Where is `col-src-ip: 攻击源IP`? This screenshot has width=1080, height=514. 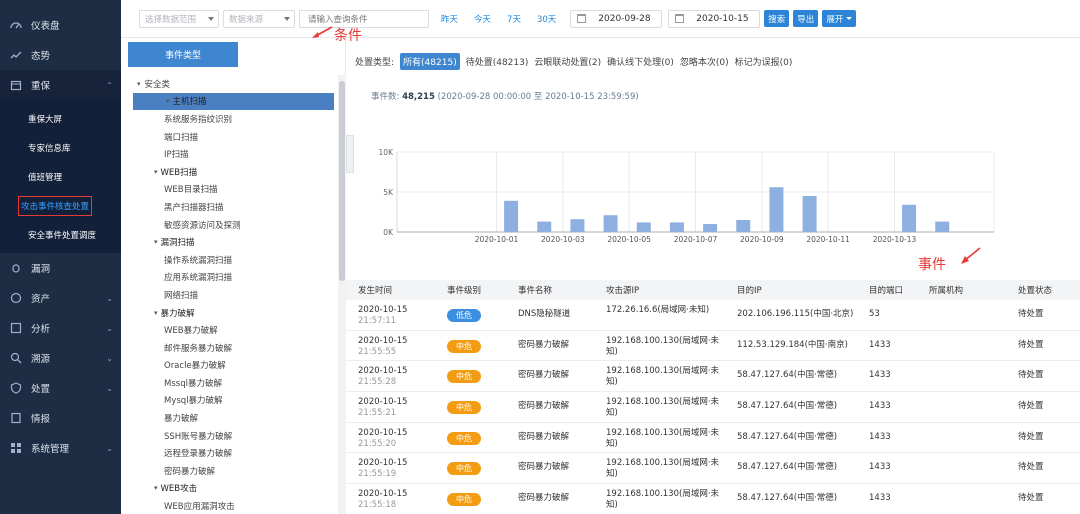 col-src-ip: 攻击源IP is located at coordinates (659, 290).